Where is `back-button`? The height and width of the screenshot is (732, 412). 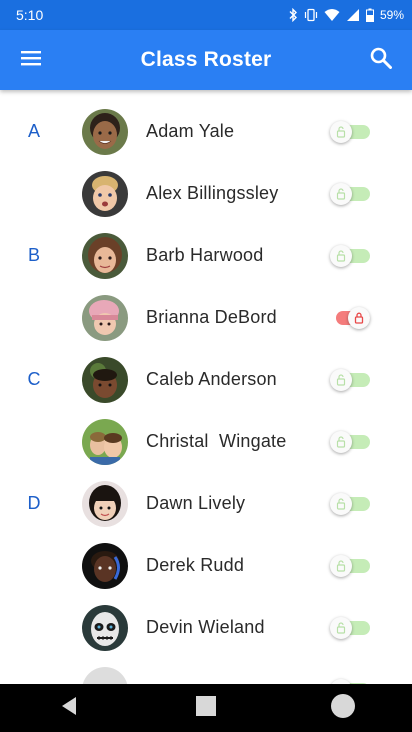 back-button is located at coordinates (69, 708).